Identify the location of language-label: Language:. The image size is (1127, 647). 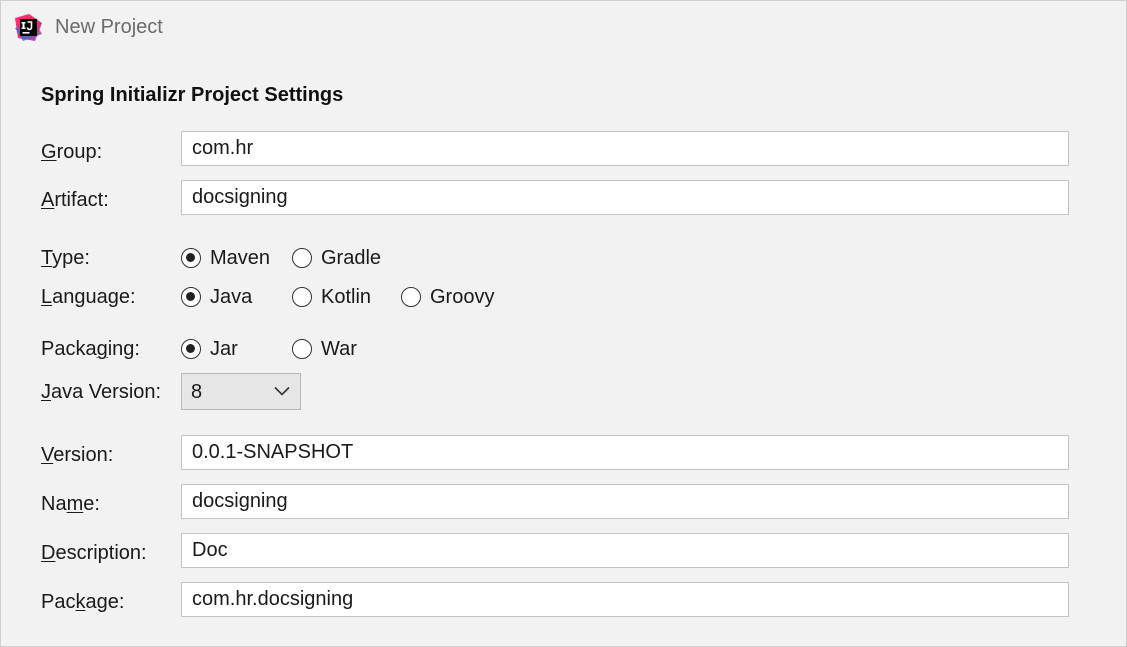
(88, 297).